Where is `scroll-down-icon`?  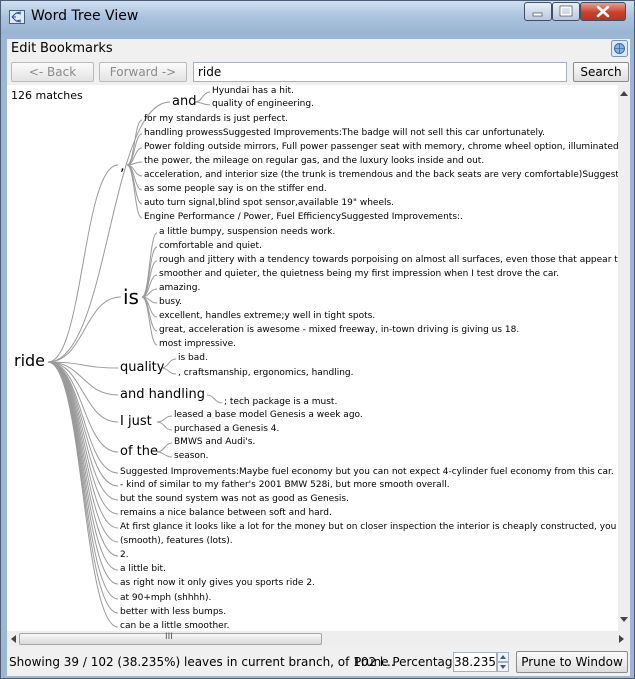
scroll-down-icon is located at coordinates (624, 620).